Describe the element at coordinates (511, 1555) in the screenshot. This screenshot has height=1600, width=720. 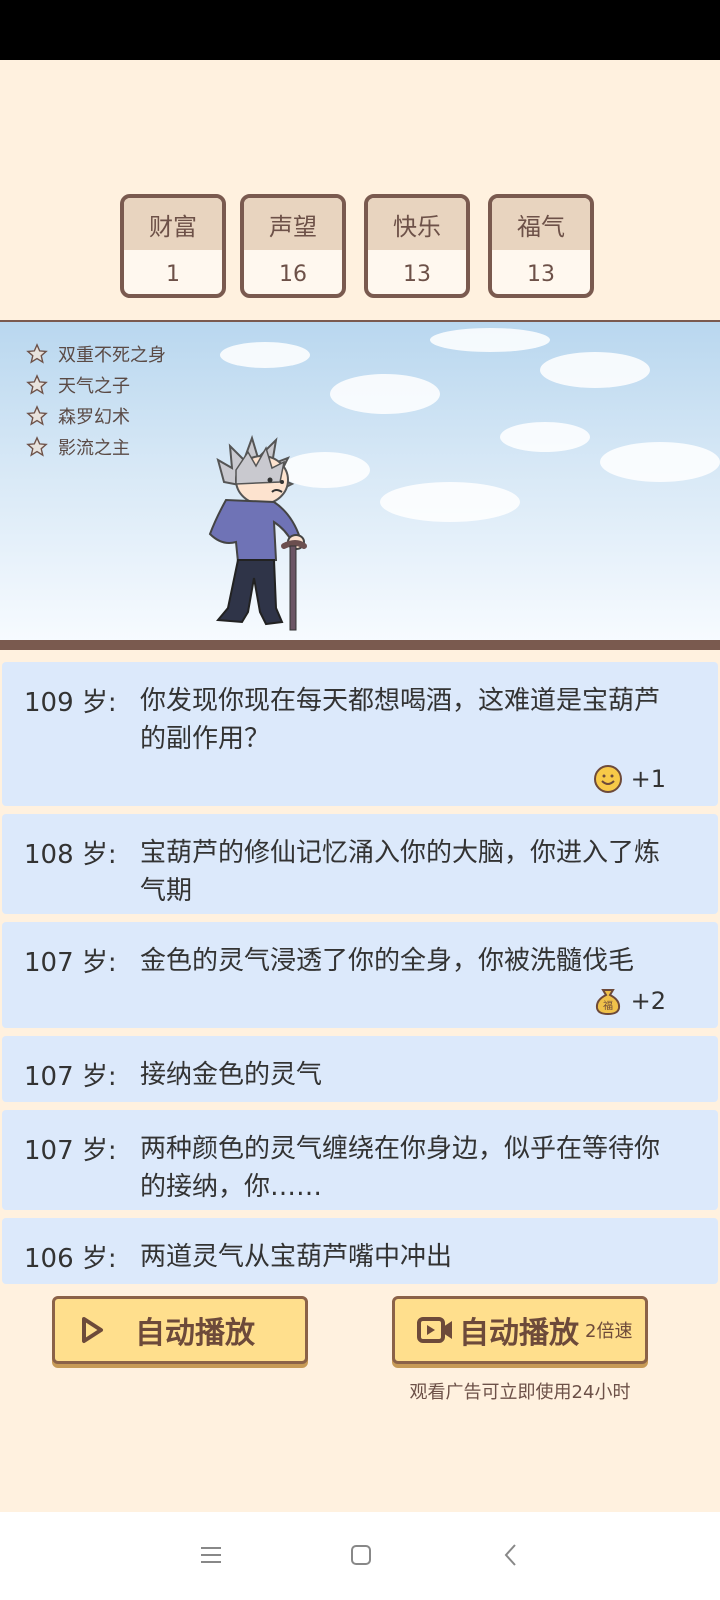
I see `back-icon` at that location.